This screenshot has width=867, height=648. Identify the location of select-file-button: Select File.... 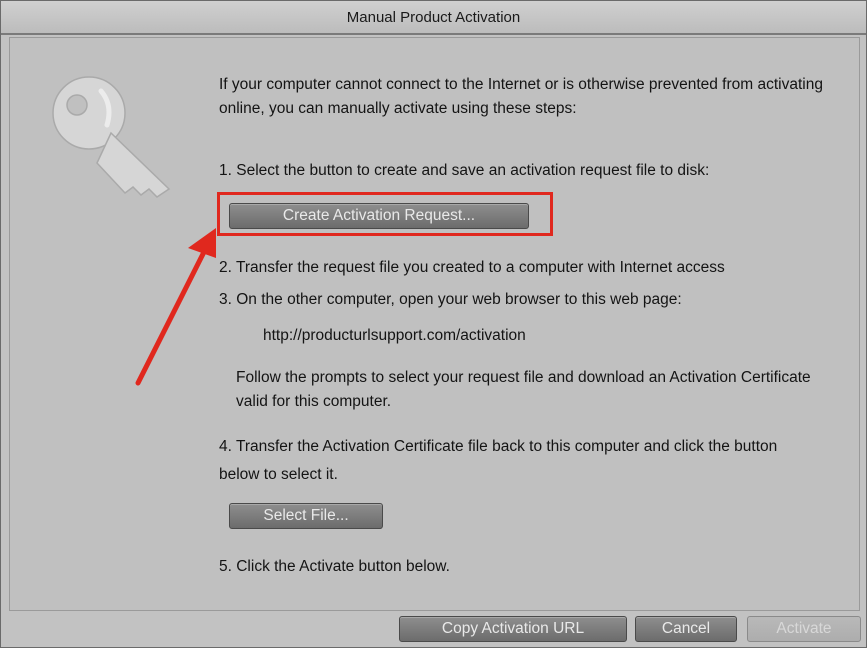
(306, 516).